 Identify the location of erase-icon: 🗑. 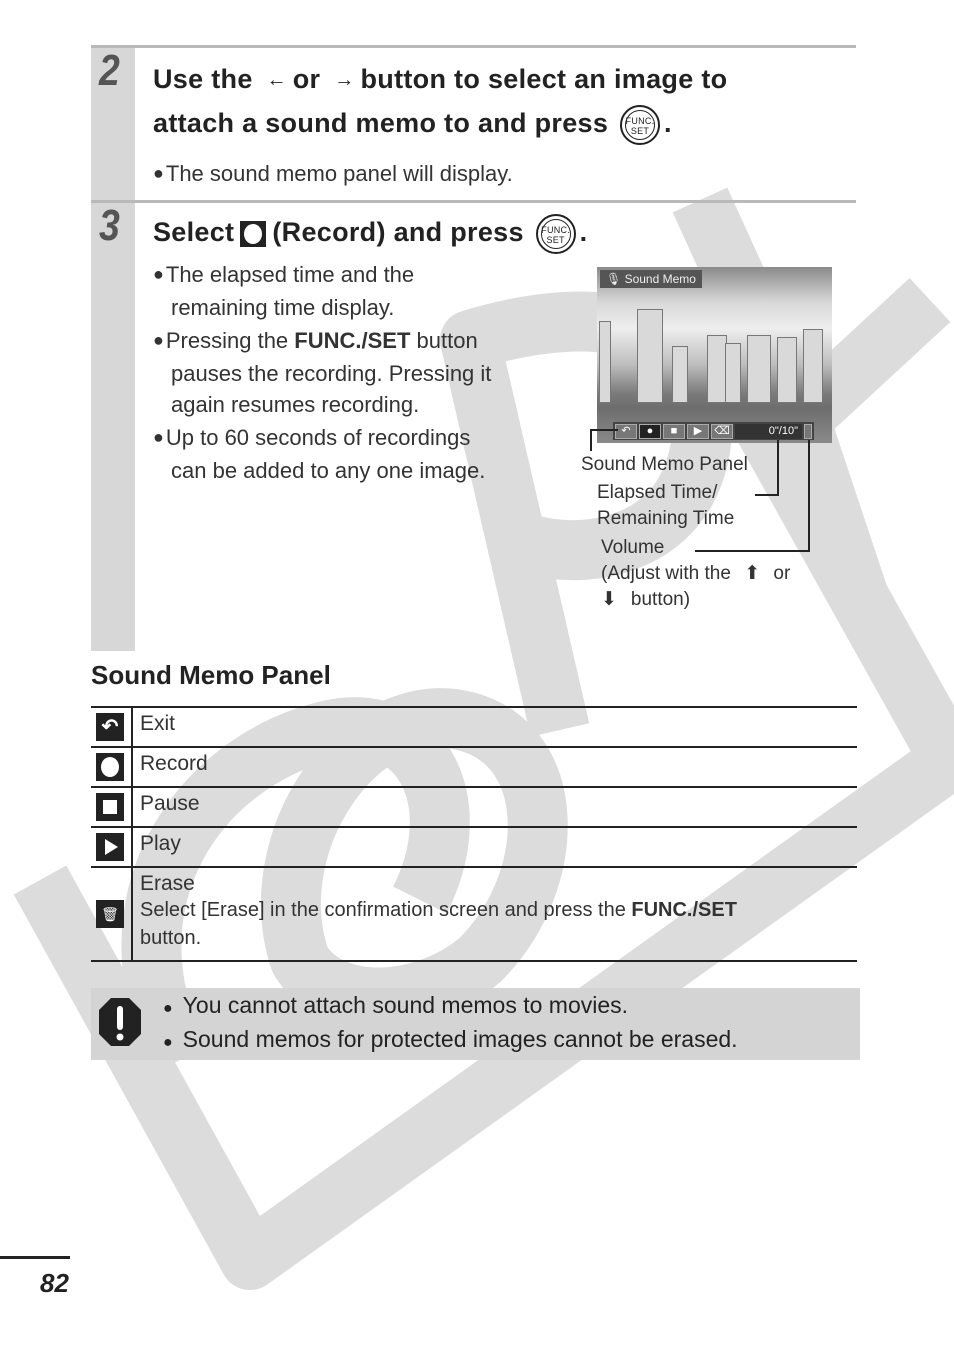
(110, 914).